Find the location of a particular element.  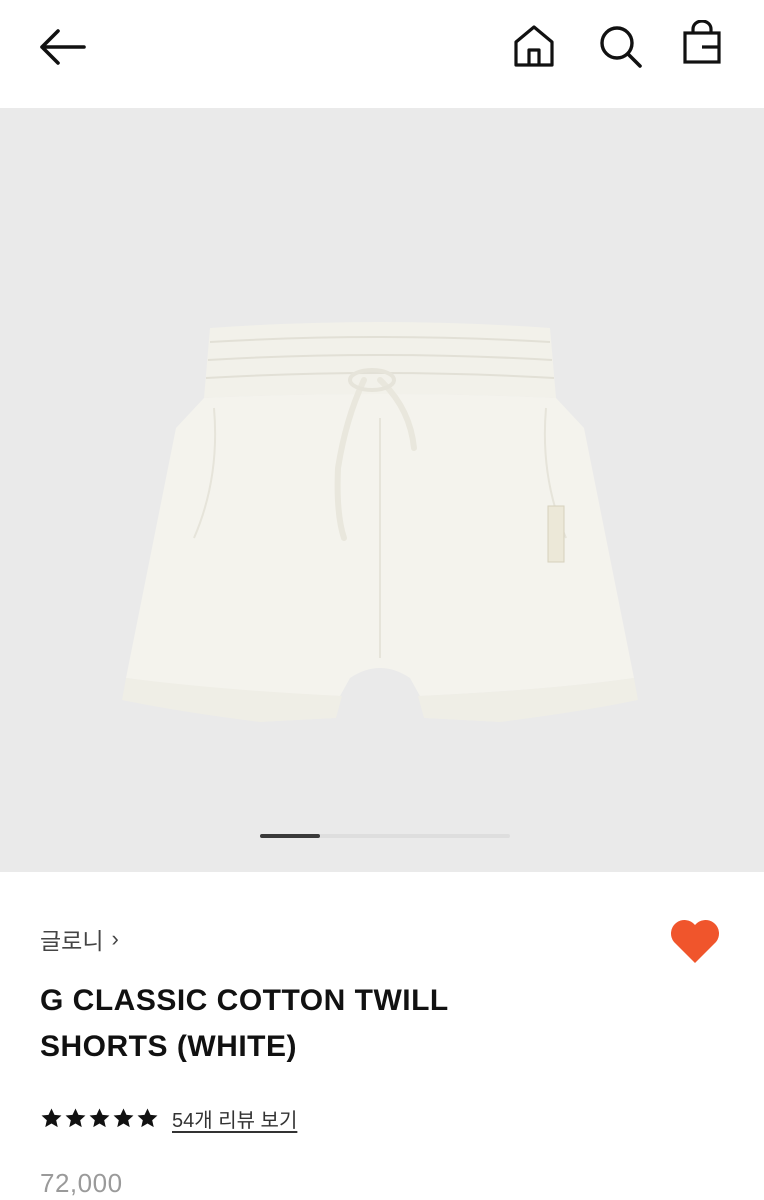

reviews-link: 54개 리뷰 보기 is located at coordinates (234, 1118).